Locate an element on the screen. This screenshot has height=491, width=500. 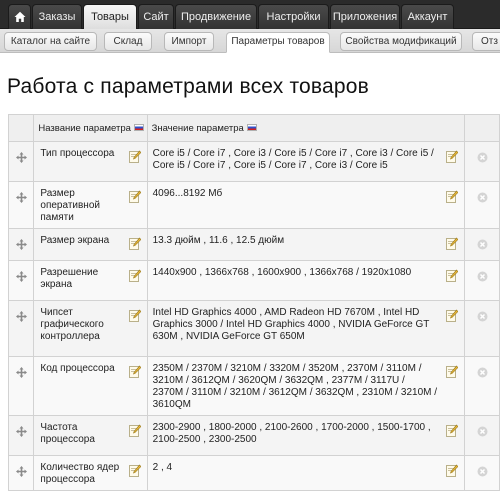
home-tab is located at coordinates (19, 16).